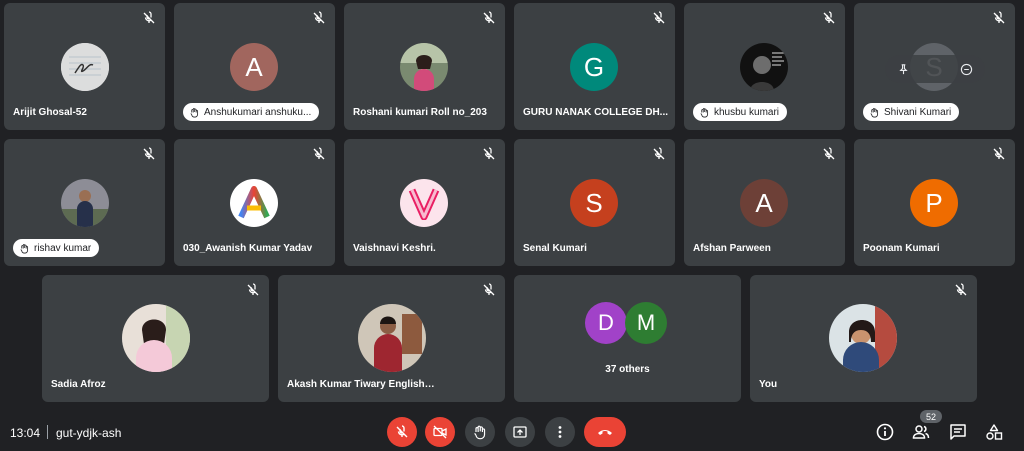 The height and width of the screenshot is (451, 1024). I want to click on letter-a-logo, so click(254, 202).